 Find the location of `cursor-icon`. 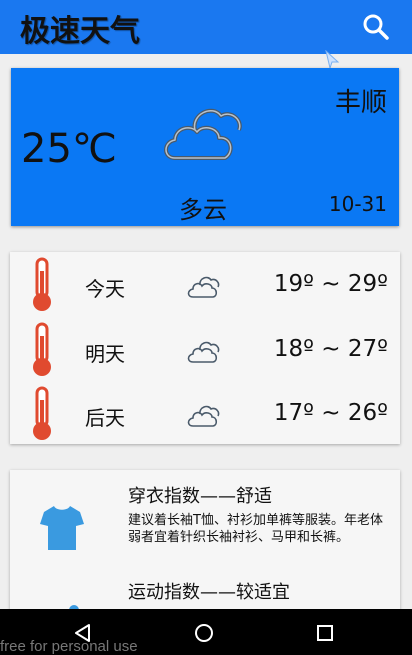

cursor-icon is located at coordinates (332, 60).